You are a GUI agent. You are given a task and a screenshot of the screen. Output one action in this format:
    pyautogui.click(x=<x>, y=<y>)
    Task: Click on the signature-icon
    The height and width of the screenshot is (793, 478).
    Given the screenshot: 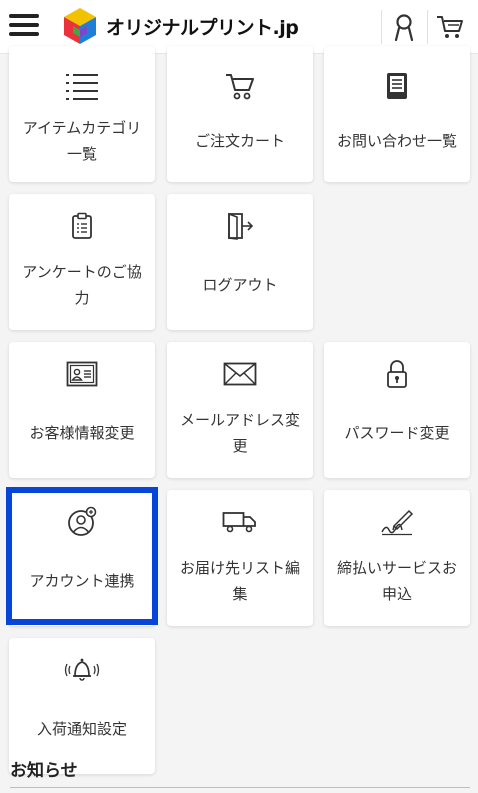 What is the action you would take?
    pyautogui.click(x=397, y=522)
    